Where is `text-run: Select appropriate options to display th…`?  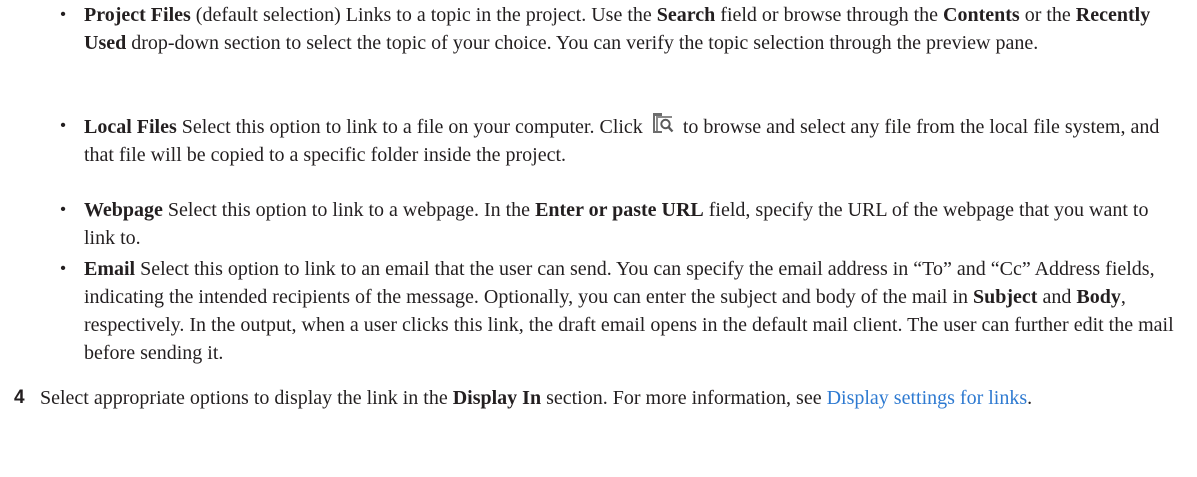 text-run: Select appropriate options to display th… is located at coordinates (246, 398).